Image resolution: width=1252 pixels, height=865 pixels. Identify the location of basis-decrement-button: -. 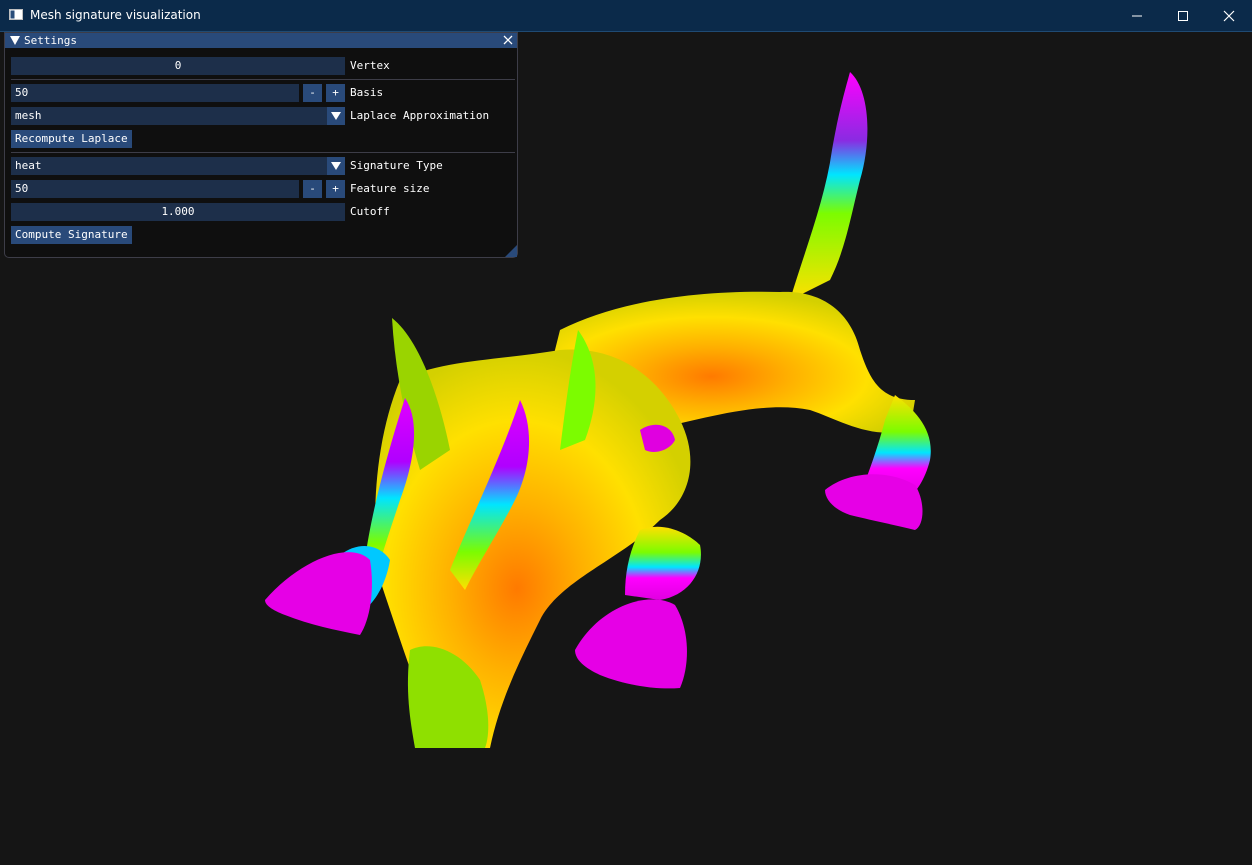
(312, 93).